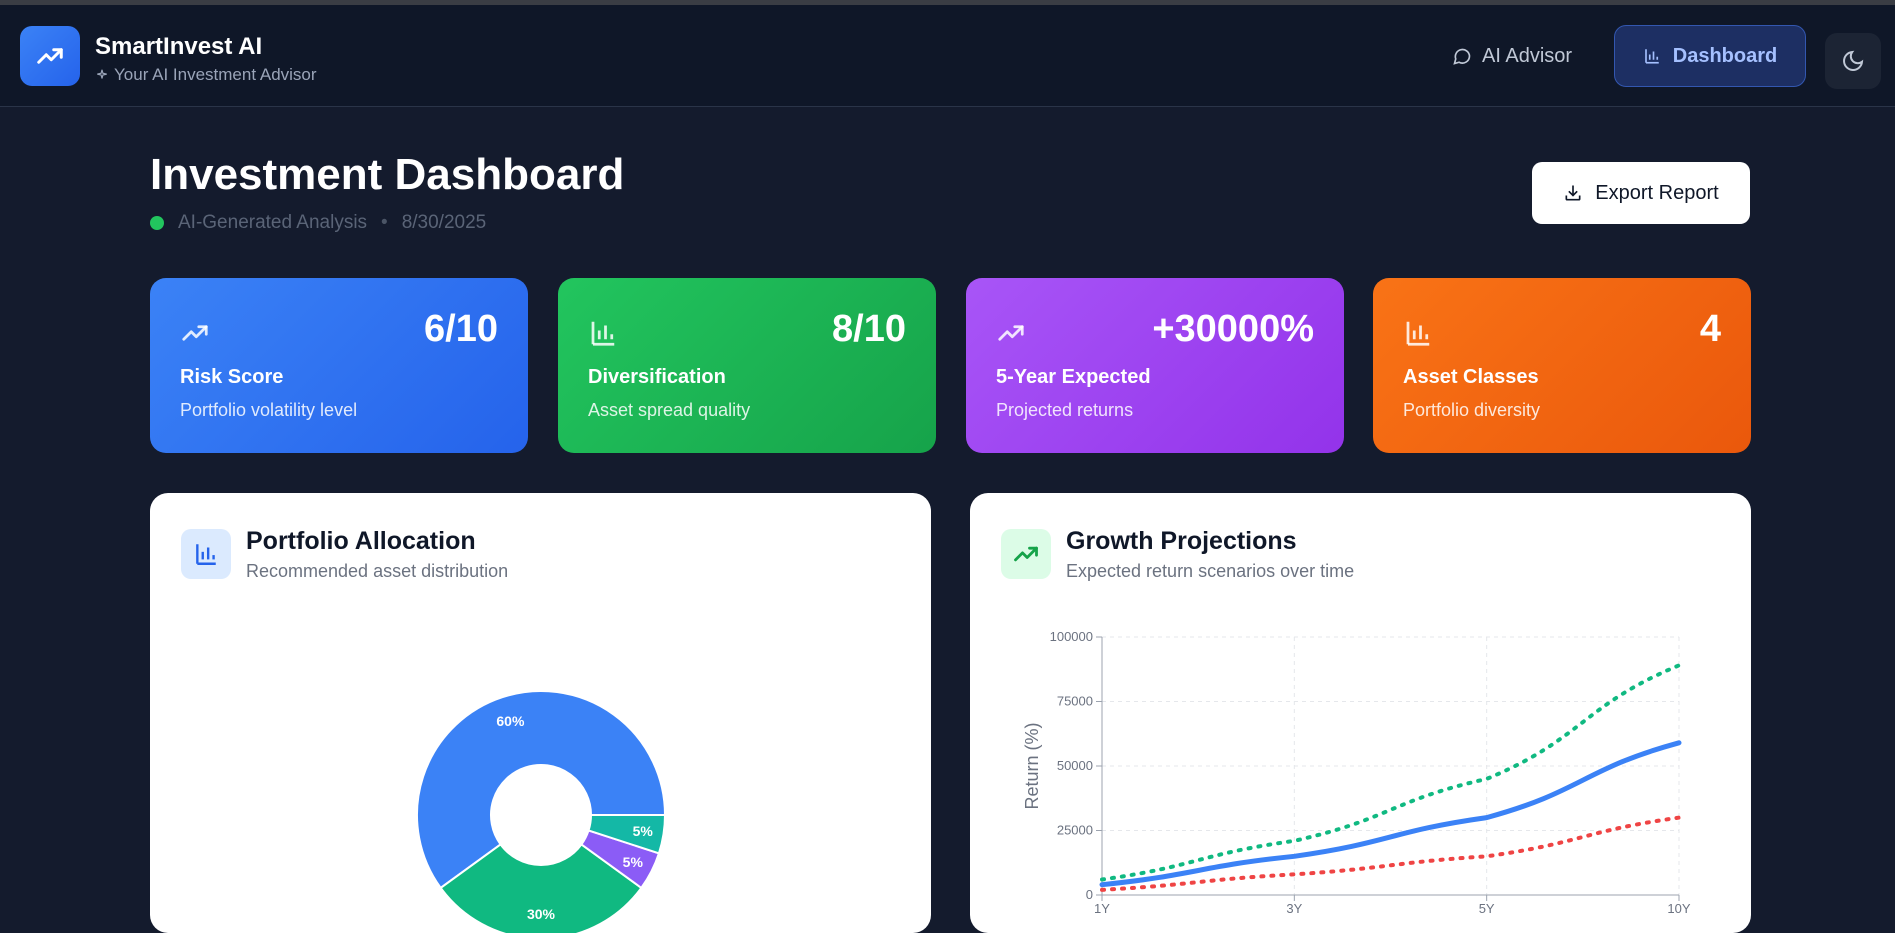 The height and width of the screenshot is (933, 1895). I want to click on nav-ai-advisor-label: AI Advisor, so click(1527, 55).